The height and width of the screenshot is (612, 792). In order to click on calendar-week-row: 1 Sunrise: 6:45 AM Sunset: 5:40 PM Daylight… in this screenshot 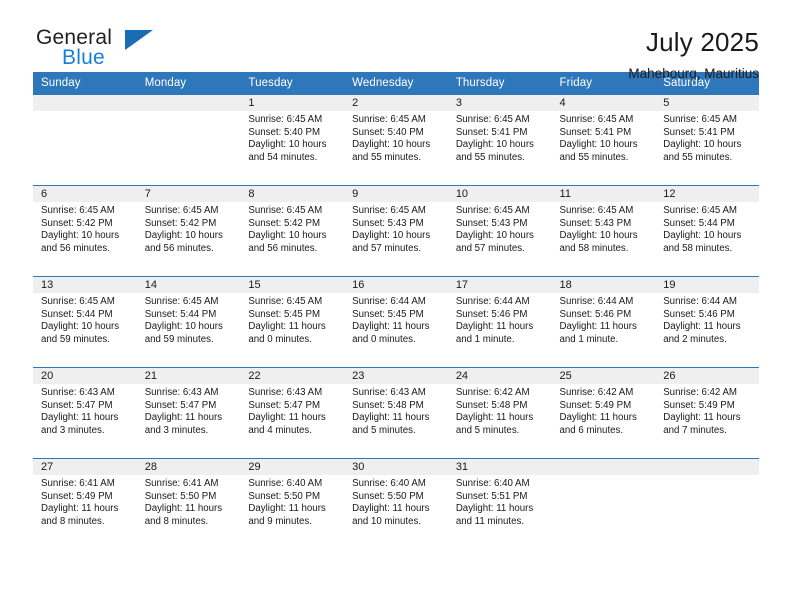, I will do `click(396, 140)`.